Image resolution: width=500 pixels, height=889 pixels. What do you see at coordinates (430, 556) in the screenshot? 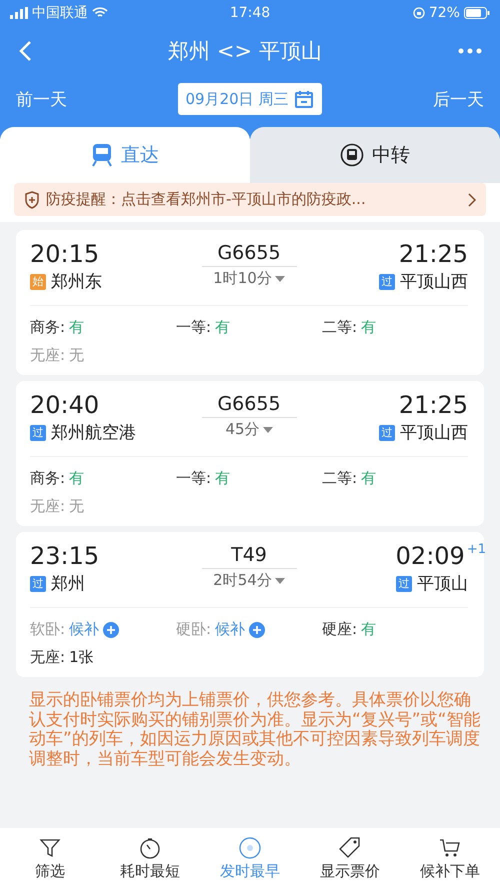
I see `arrive-time: 02:09` at bounding box center [430, 556].